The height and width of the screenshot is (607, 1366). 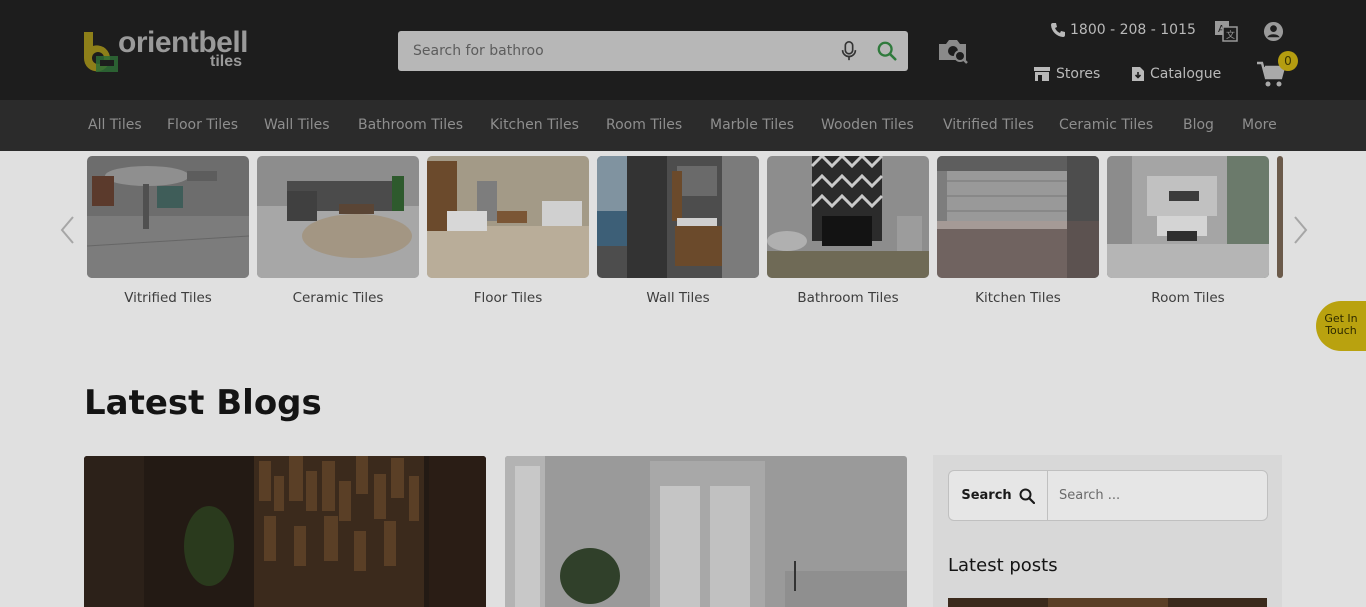 I want to click on category-card-floor-tiles: Floor Tiles, so click(x=508, y=231).